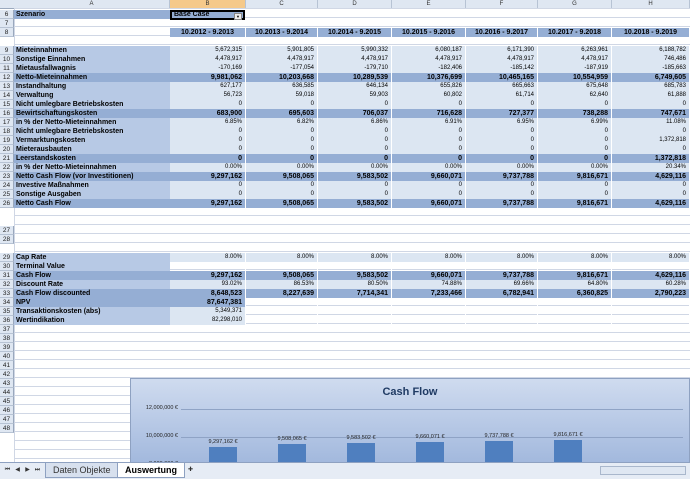 Image resolution: width=690 pixels, height=479 pixels. I want to click on row-number: 25, so click(7, 194).